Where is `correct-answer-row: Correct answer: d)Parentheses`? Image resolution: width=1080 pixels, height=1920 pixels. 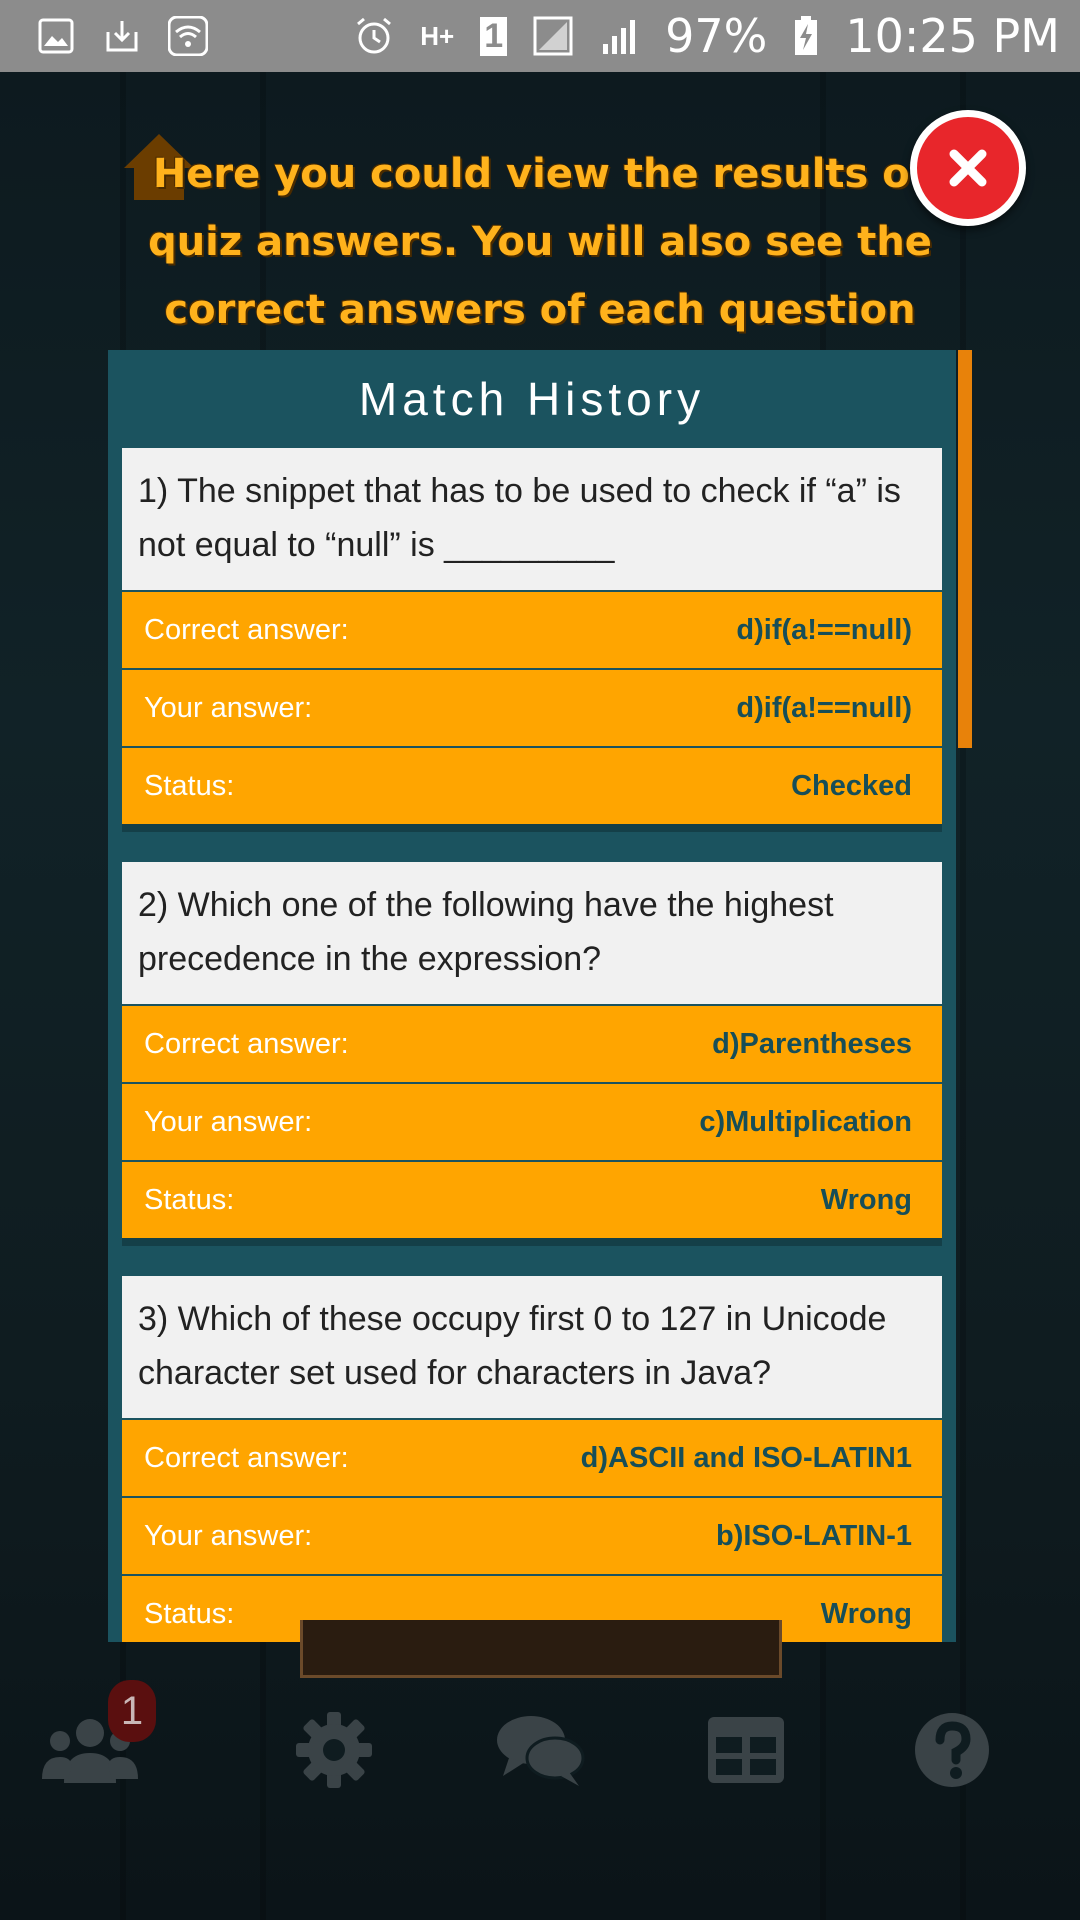 correct-answer-row: Correct answer: d)Parentheses is located at coordinates (532, 1044).